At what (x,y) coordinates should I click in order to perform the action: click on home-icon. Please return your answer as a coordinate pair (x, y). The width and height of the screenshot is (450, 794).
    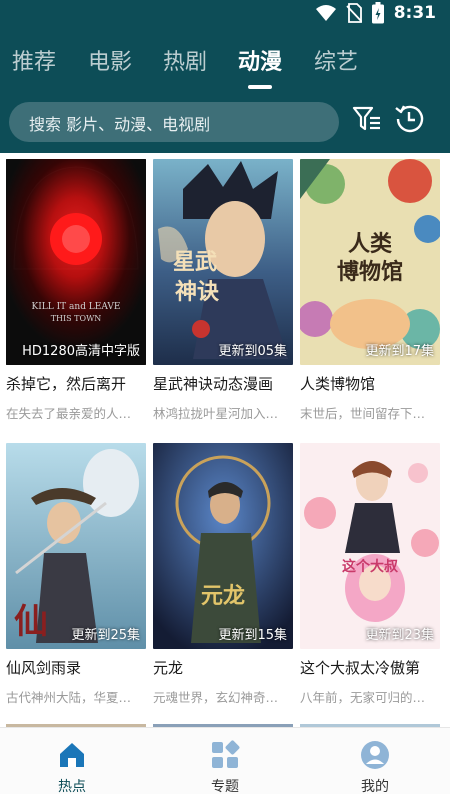
    Looking at the image, I should click on (72, 755).